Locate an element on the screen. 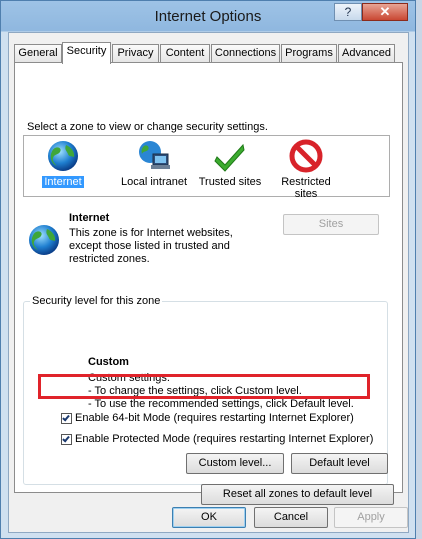 This screenshot has width=422, height=539. zone-restricted-sites: Restricted sites is located at coordinates (306, 169).